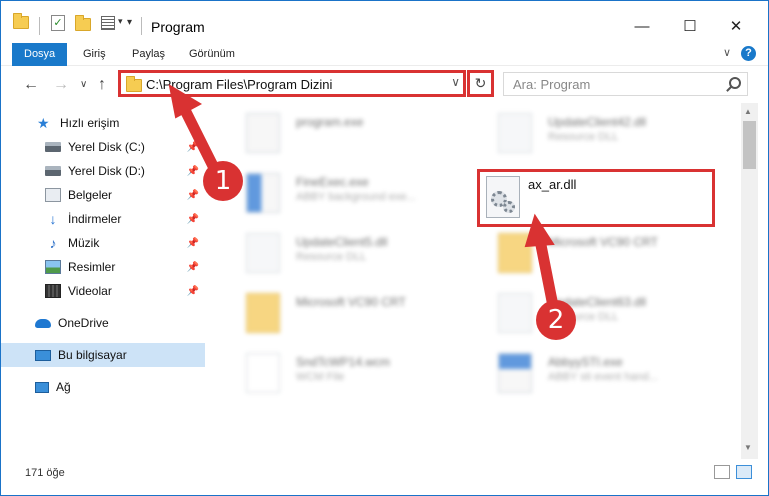  What do you see at coordinates (90, 195) in the screenshot?
I see `sidebar-item-label: Belgeler` at bounding box center [90, 195].